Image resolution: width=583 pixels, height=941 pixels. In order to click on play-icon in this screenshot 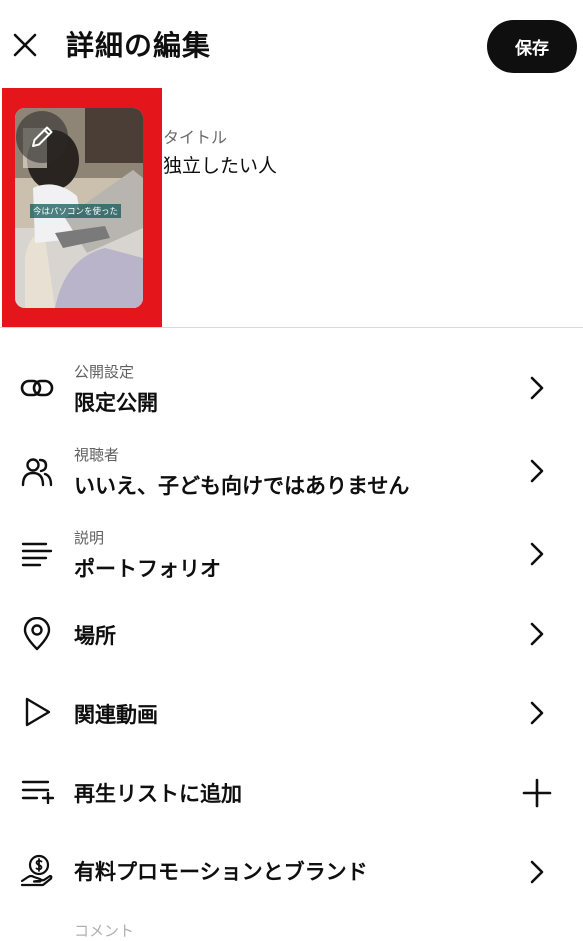, I will do `click(38, 712)`.